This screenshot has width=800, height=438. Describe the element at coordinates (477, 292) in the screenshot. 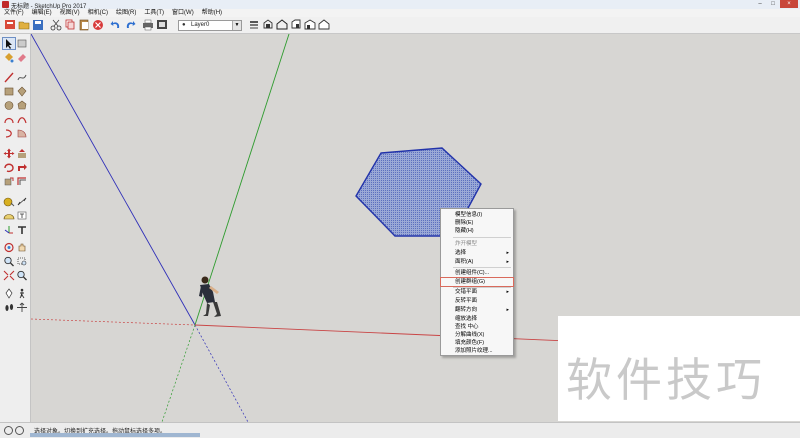

I see `ctx-intersect-faces: 交错平面 ▸` at that location.